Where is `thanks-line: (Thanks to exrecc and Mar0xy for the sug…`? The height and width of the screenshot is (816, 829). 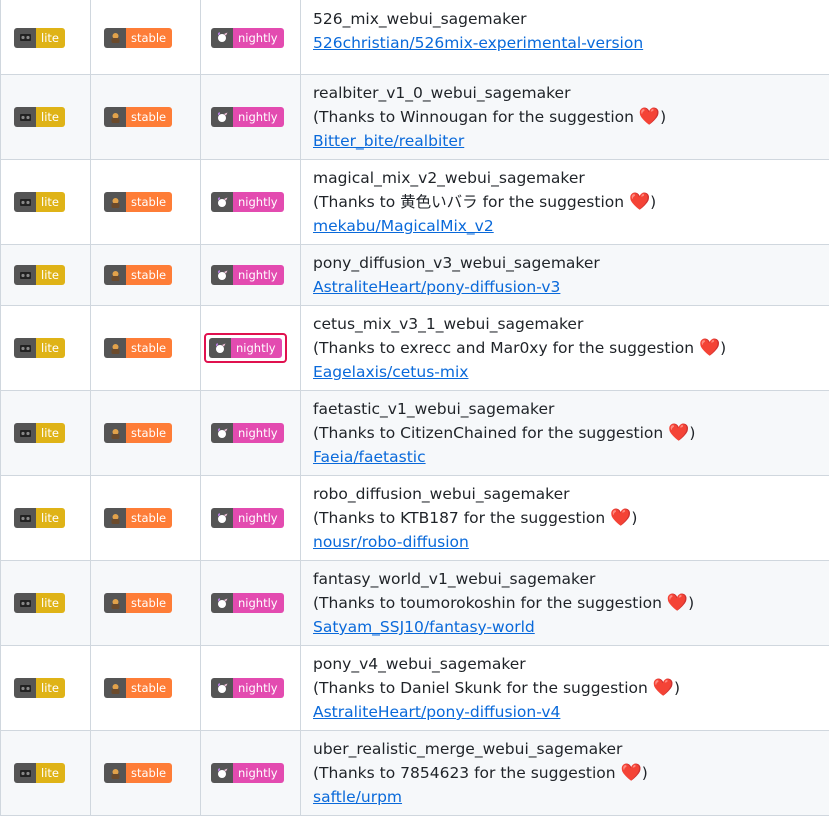 thanks-line: (Thanks to exrecc and Mar0xy for the sug… is located at coordinates (571, 348).